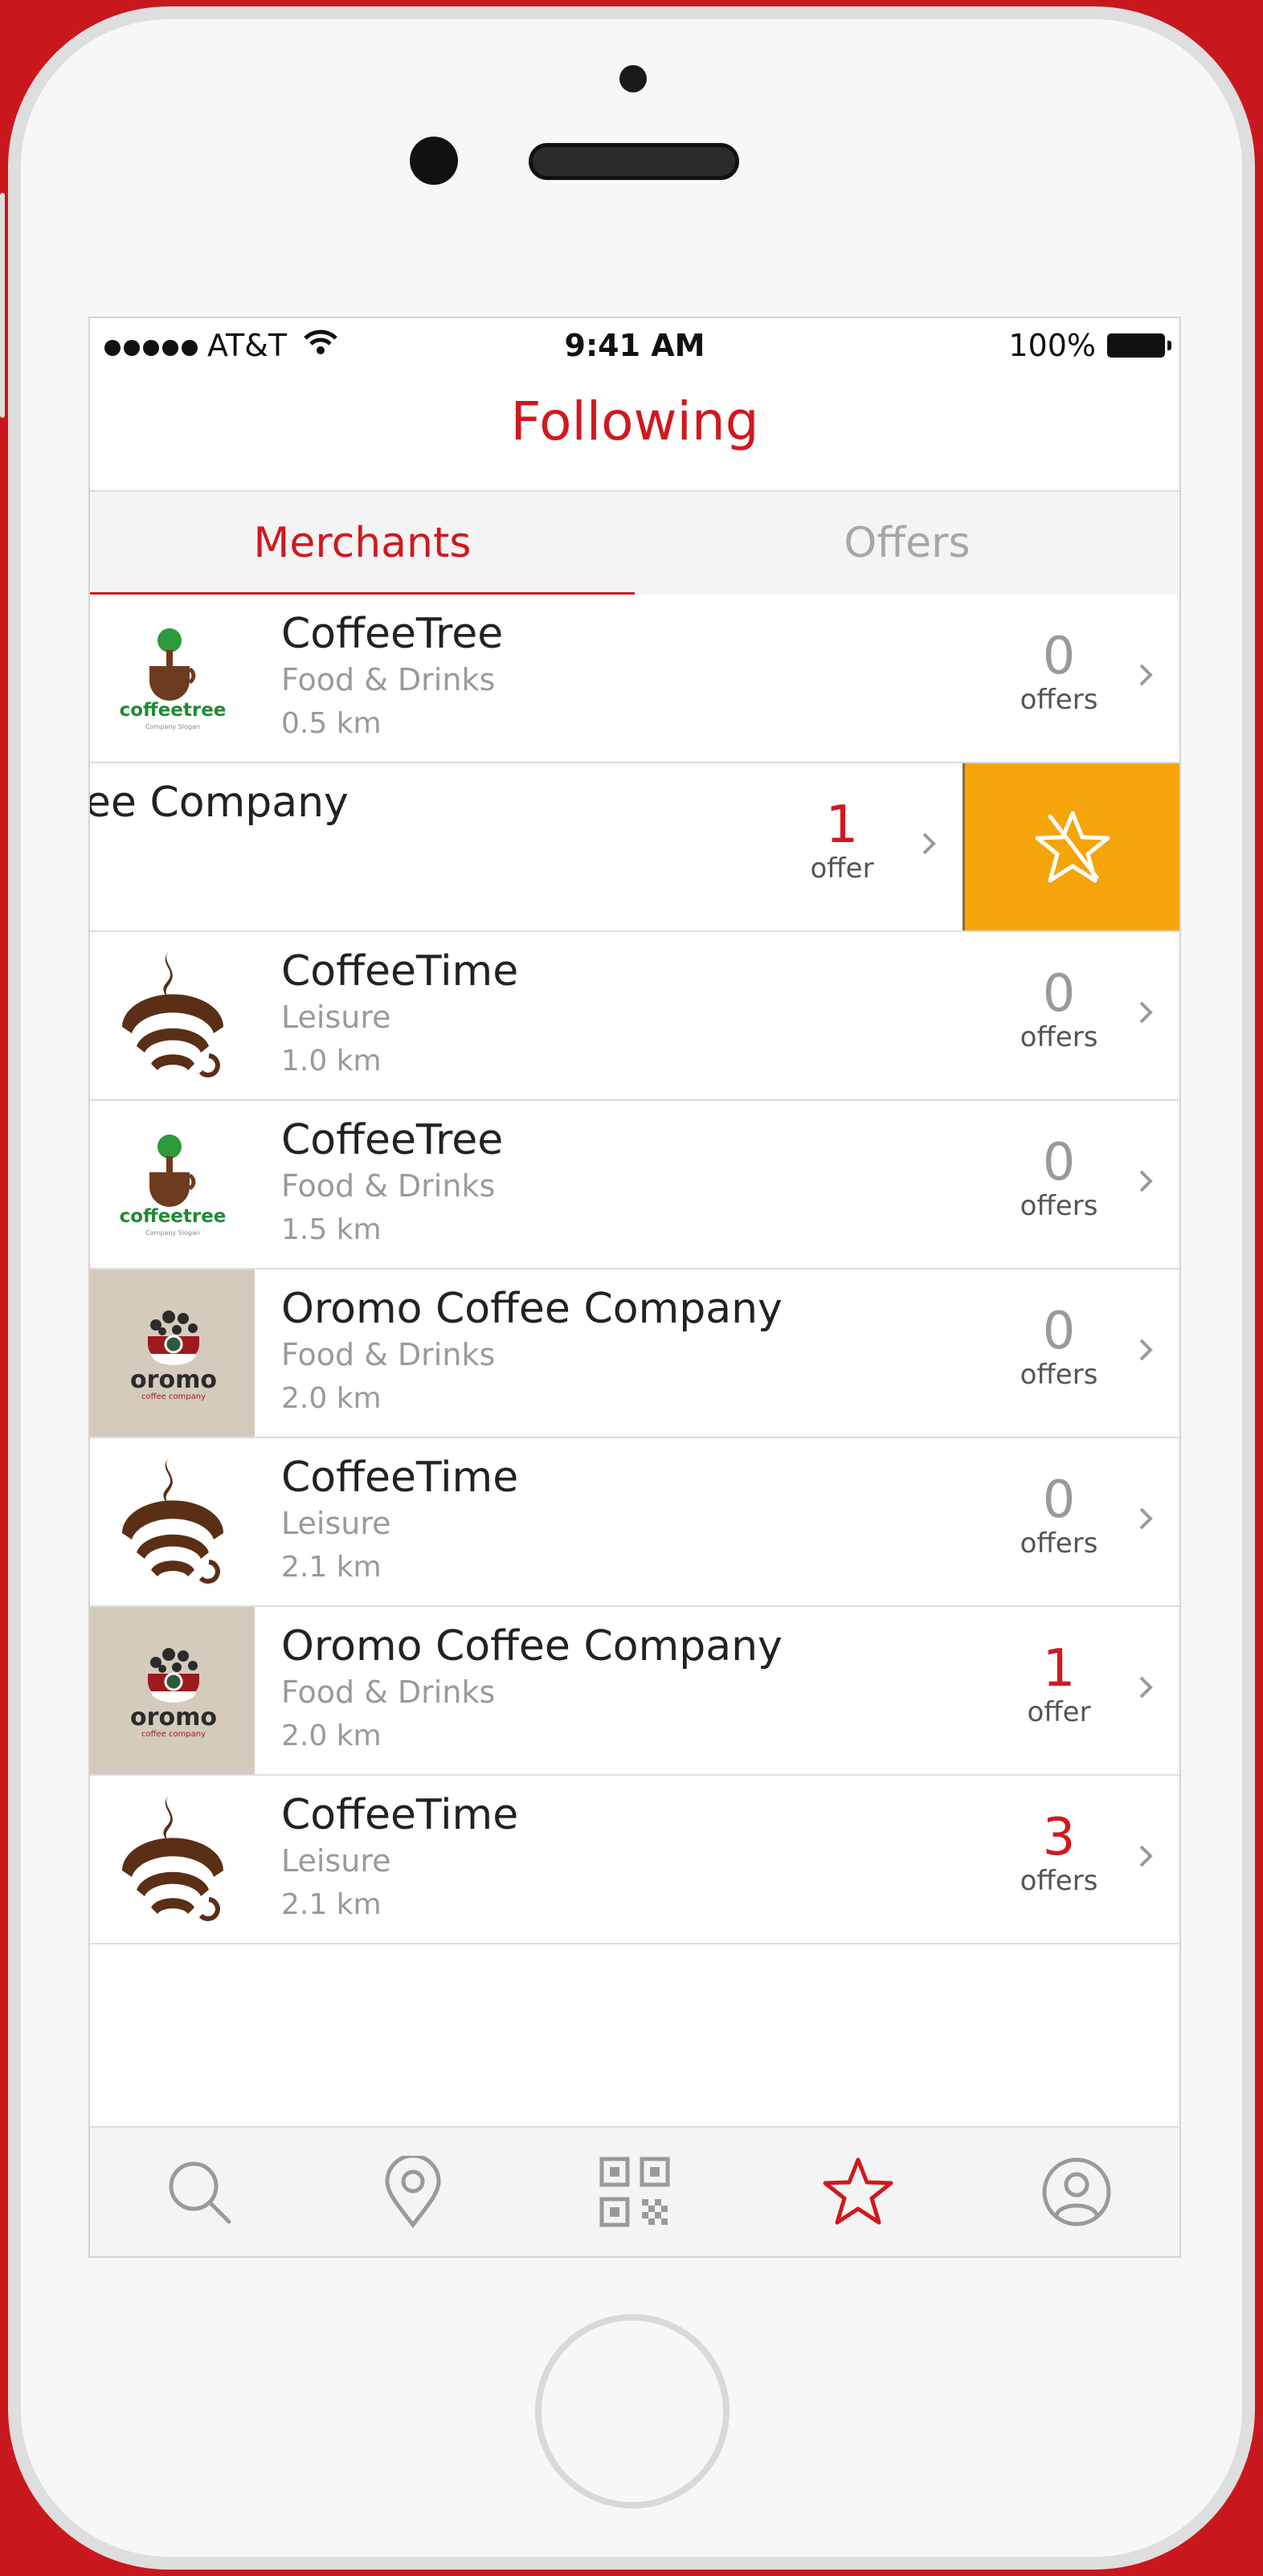 This screenshot has height=2576, width=1263. What do you see at coordinates (331, 1061) in the screenshot?
I see `merchant-distance: 1.0 km` at bounding box center [331, 1061].